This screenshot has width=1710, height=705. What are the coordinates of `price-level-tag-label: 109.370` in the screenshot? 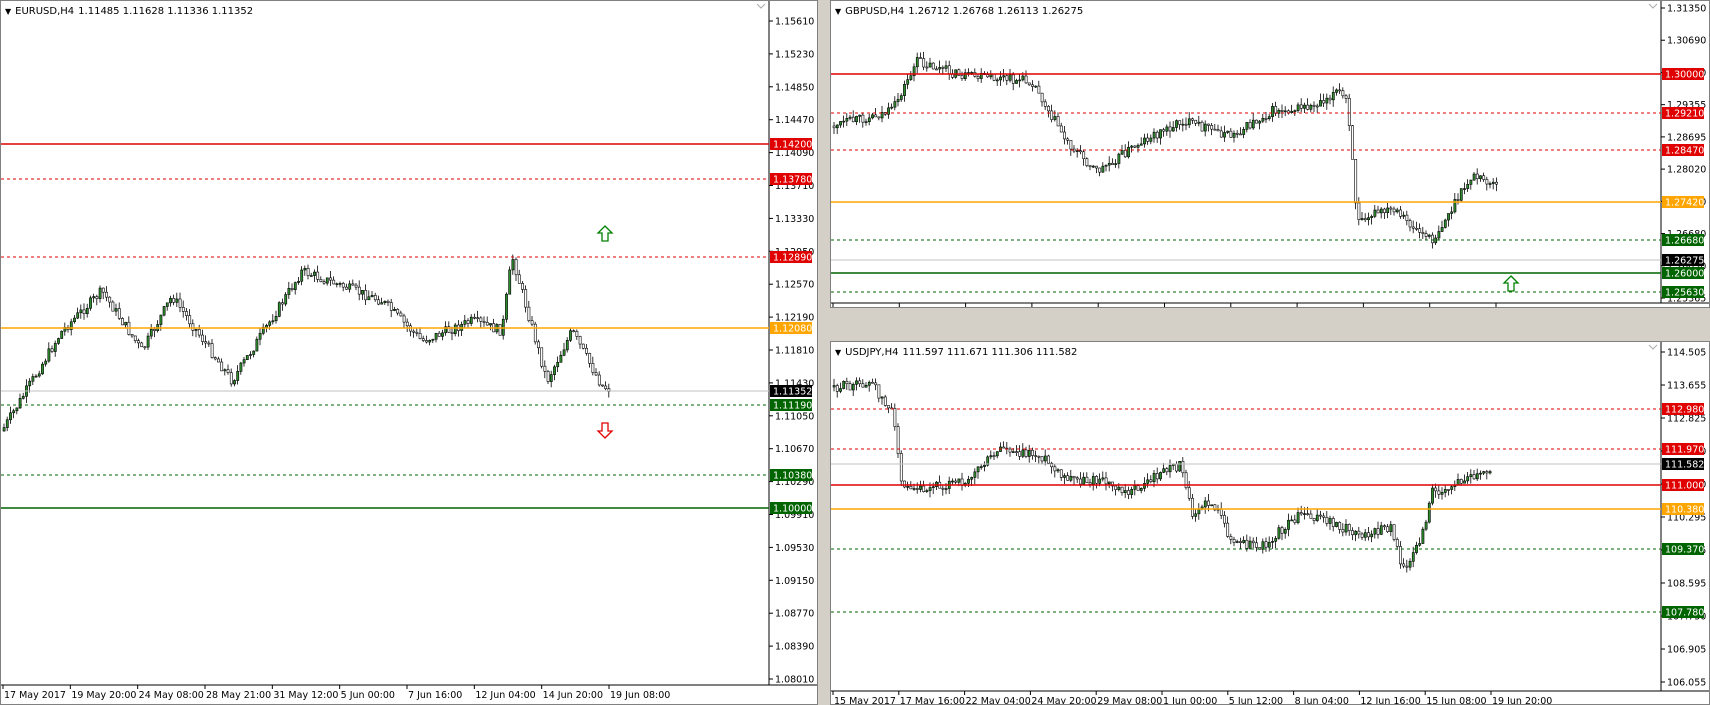 It's located at (1684, 550).